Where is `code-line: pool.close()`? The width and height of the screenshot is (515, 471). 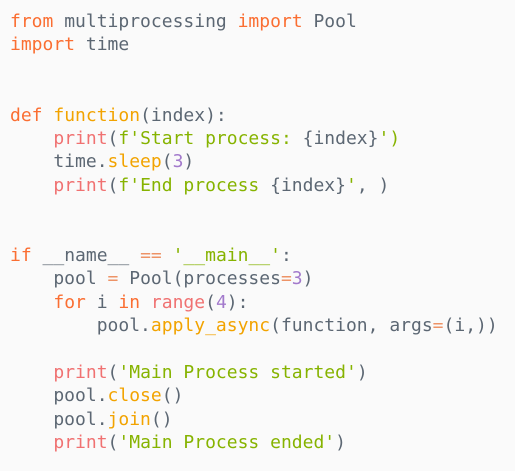 code-line: pool.close() is located at coordinates (254, 395).